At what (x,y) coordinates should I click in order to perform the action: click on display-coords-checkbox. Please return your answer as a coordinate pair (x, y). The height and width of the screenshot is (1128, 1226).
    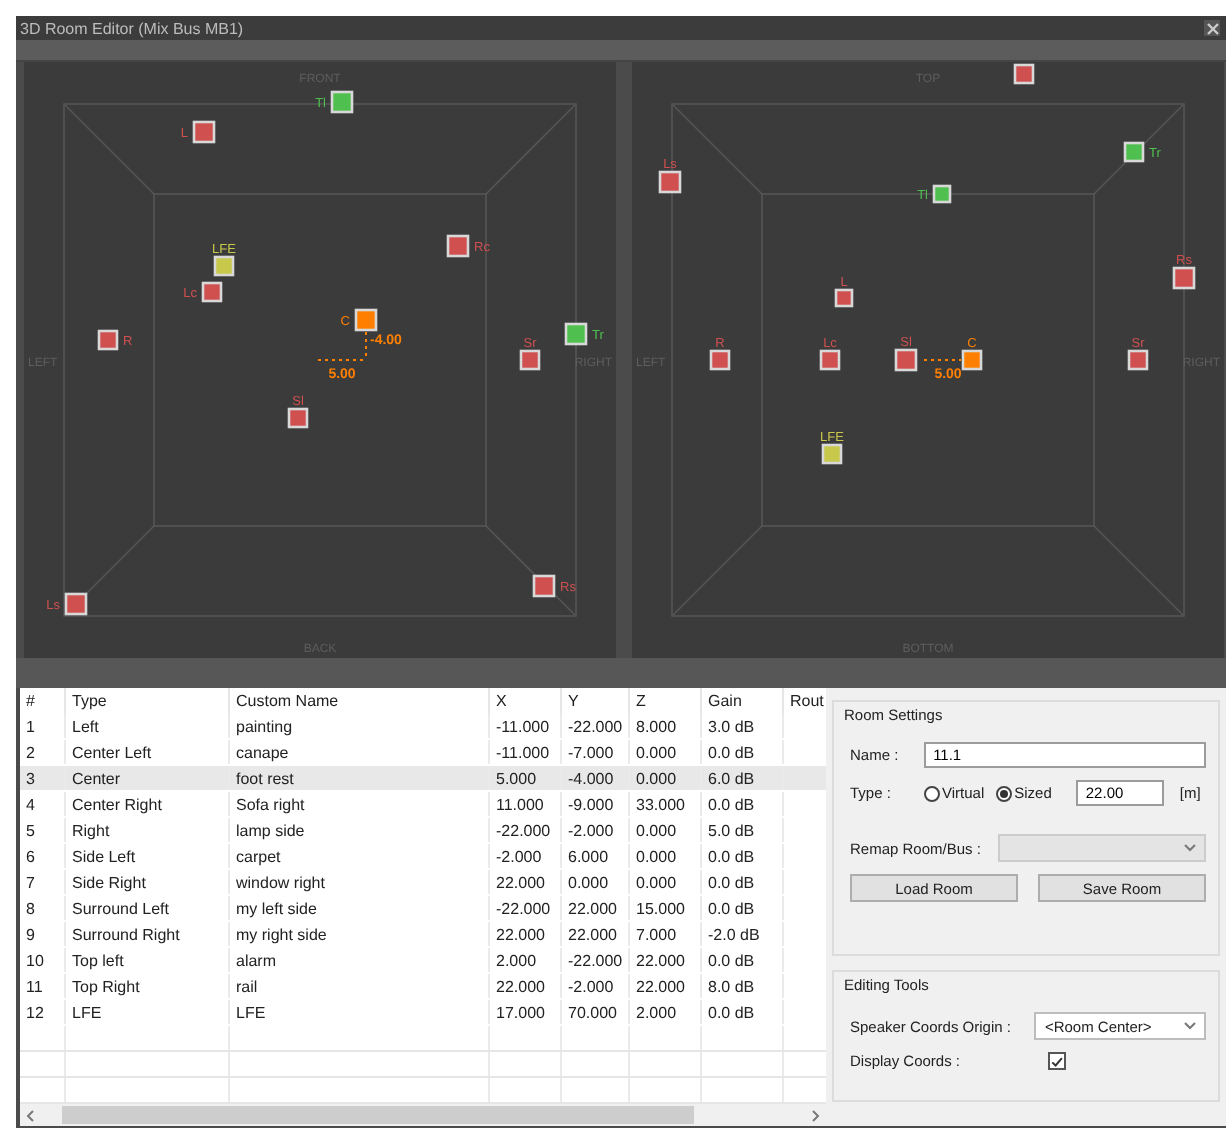
    Looking at the image, I should click on (1057, 1061).